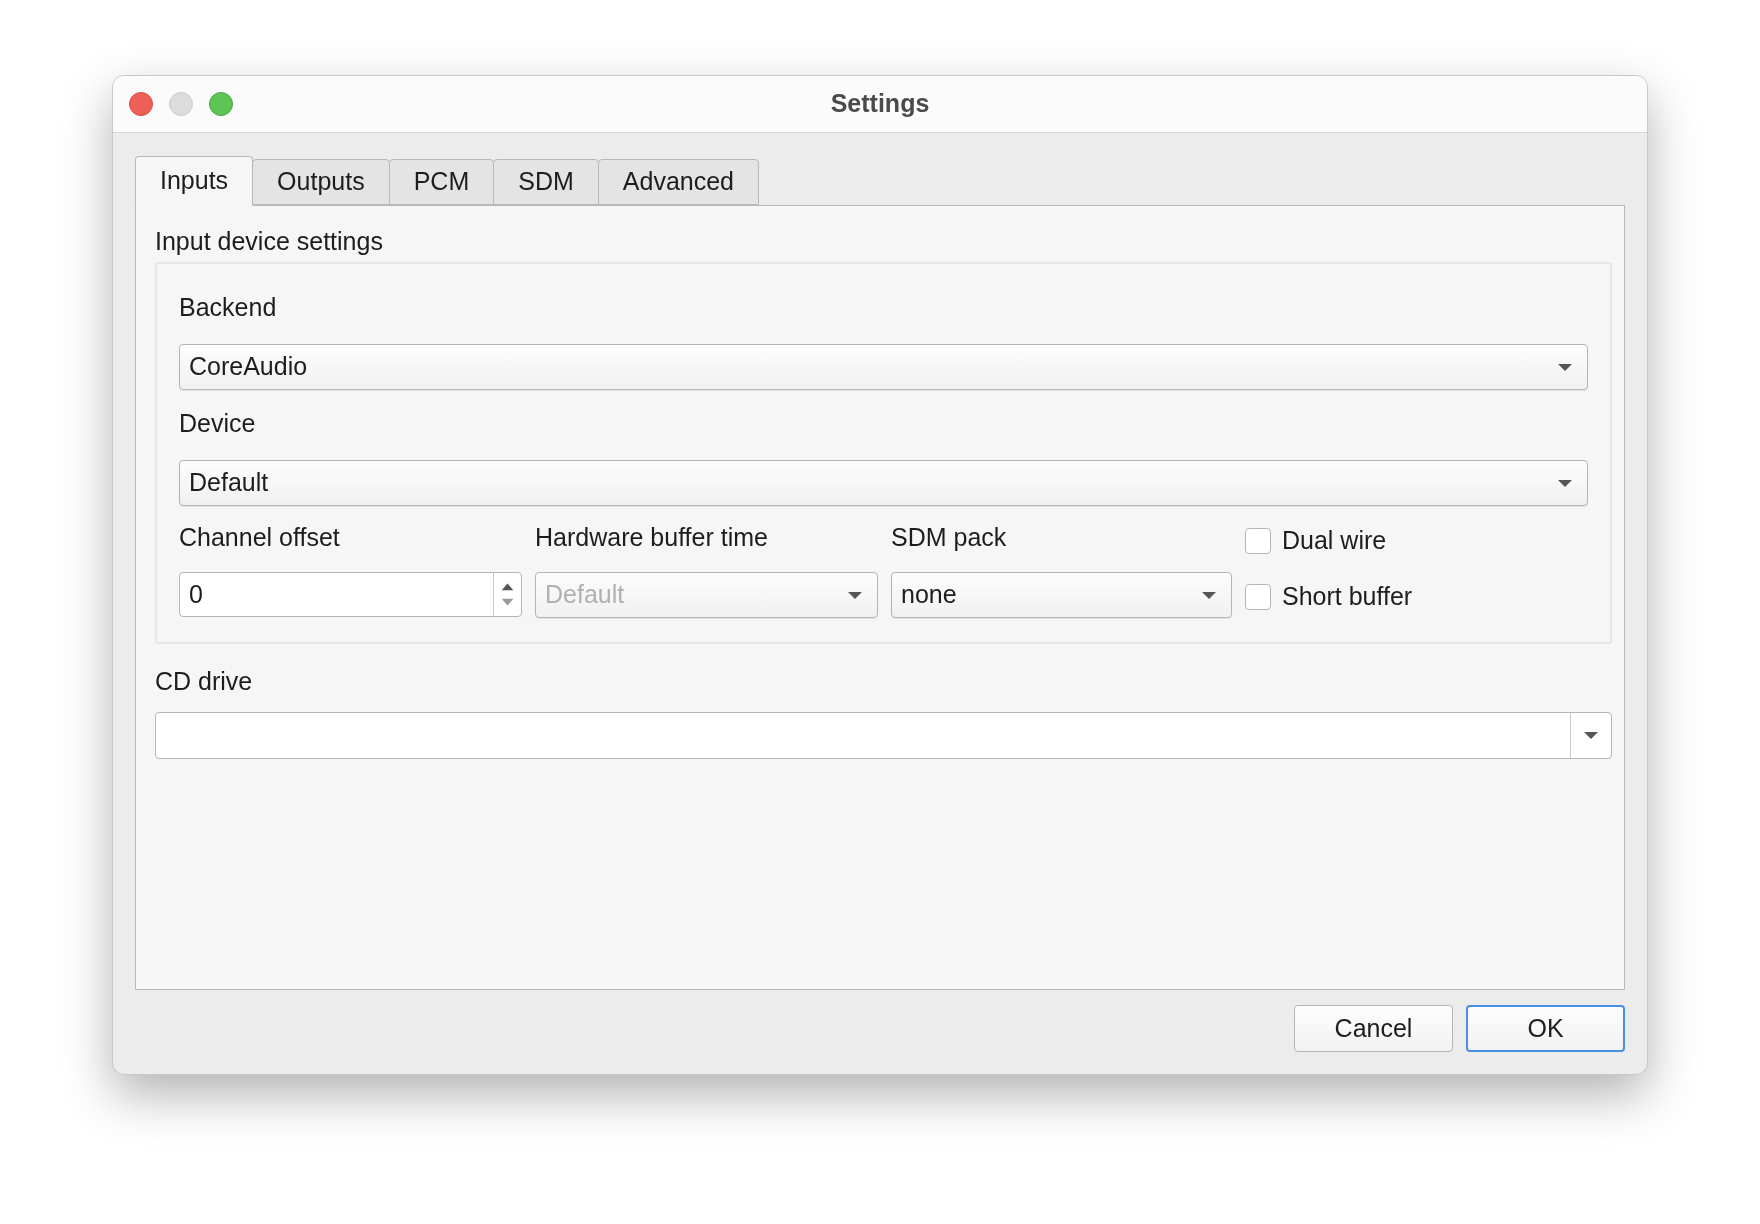  Describe the element at coordinates (546, 182) in the screenshot. I see `tab: SDM` at that location.